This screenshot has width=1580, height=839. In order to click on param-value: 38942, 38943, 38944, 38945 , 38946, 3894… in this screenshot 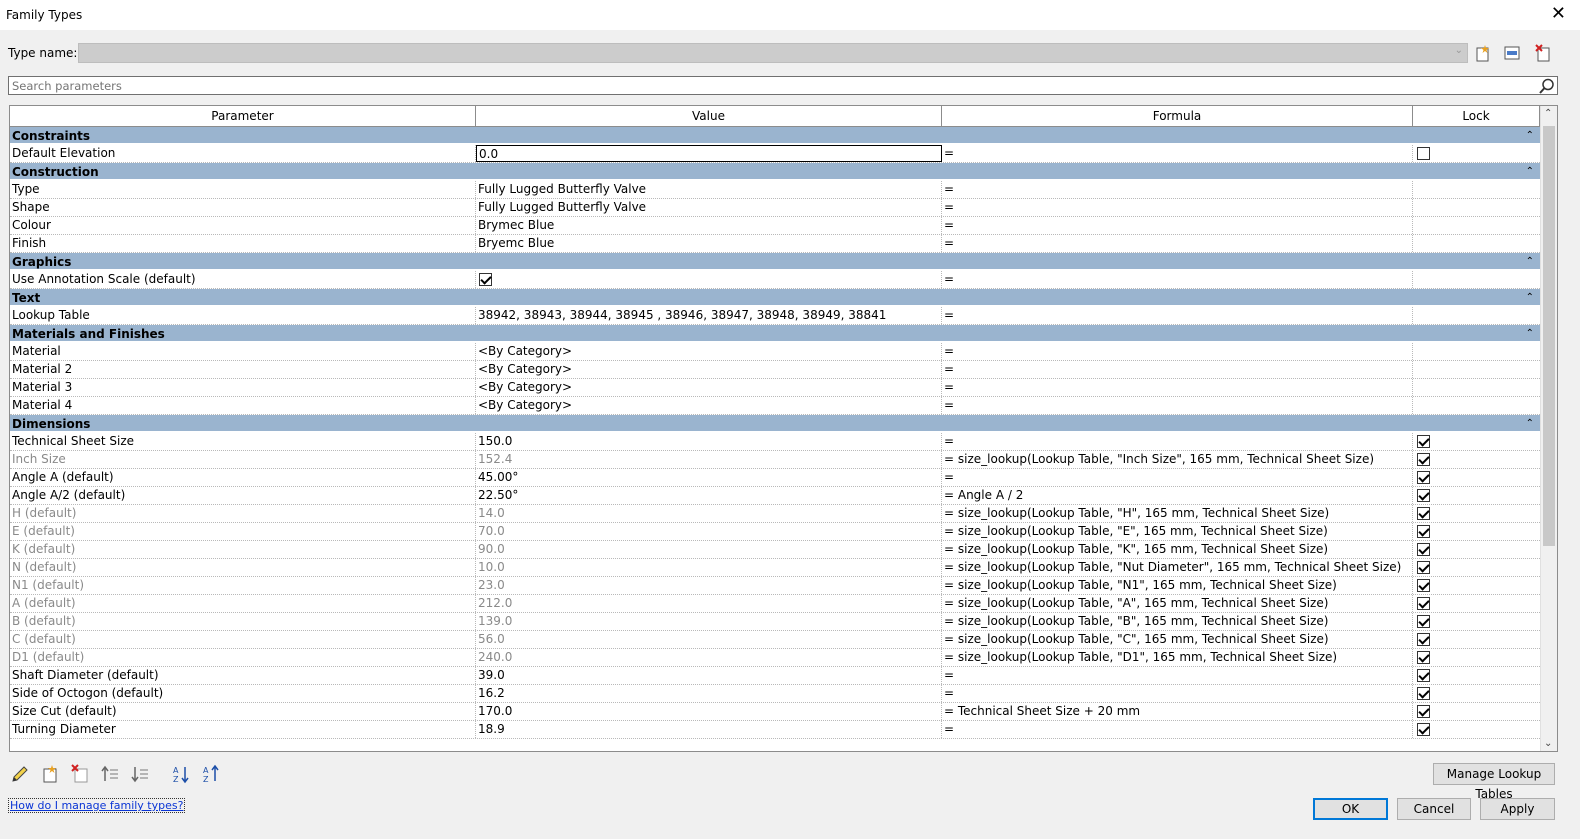, I will do `click(709, 315)`.